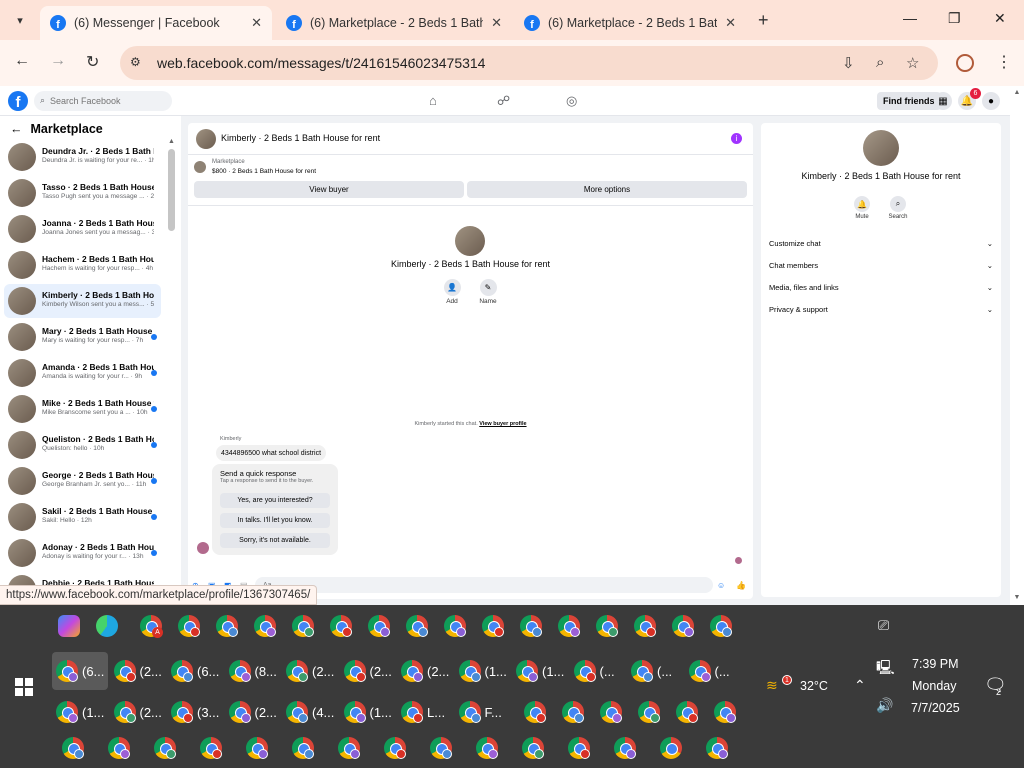  What do you see at coordinates (107, 626) in the screenshot?
I see `edge-icon` at bounding box center [107, 626].